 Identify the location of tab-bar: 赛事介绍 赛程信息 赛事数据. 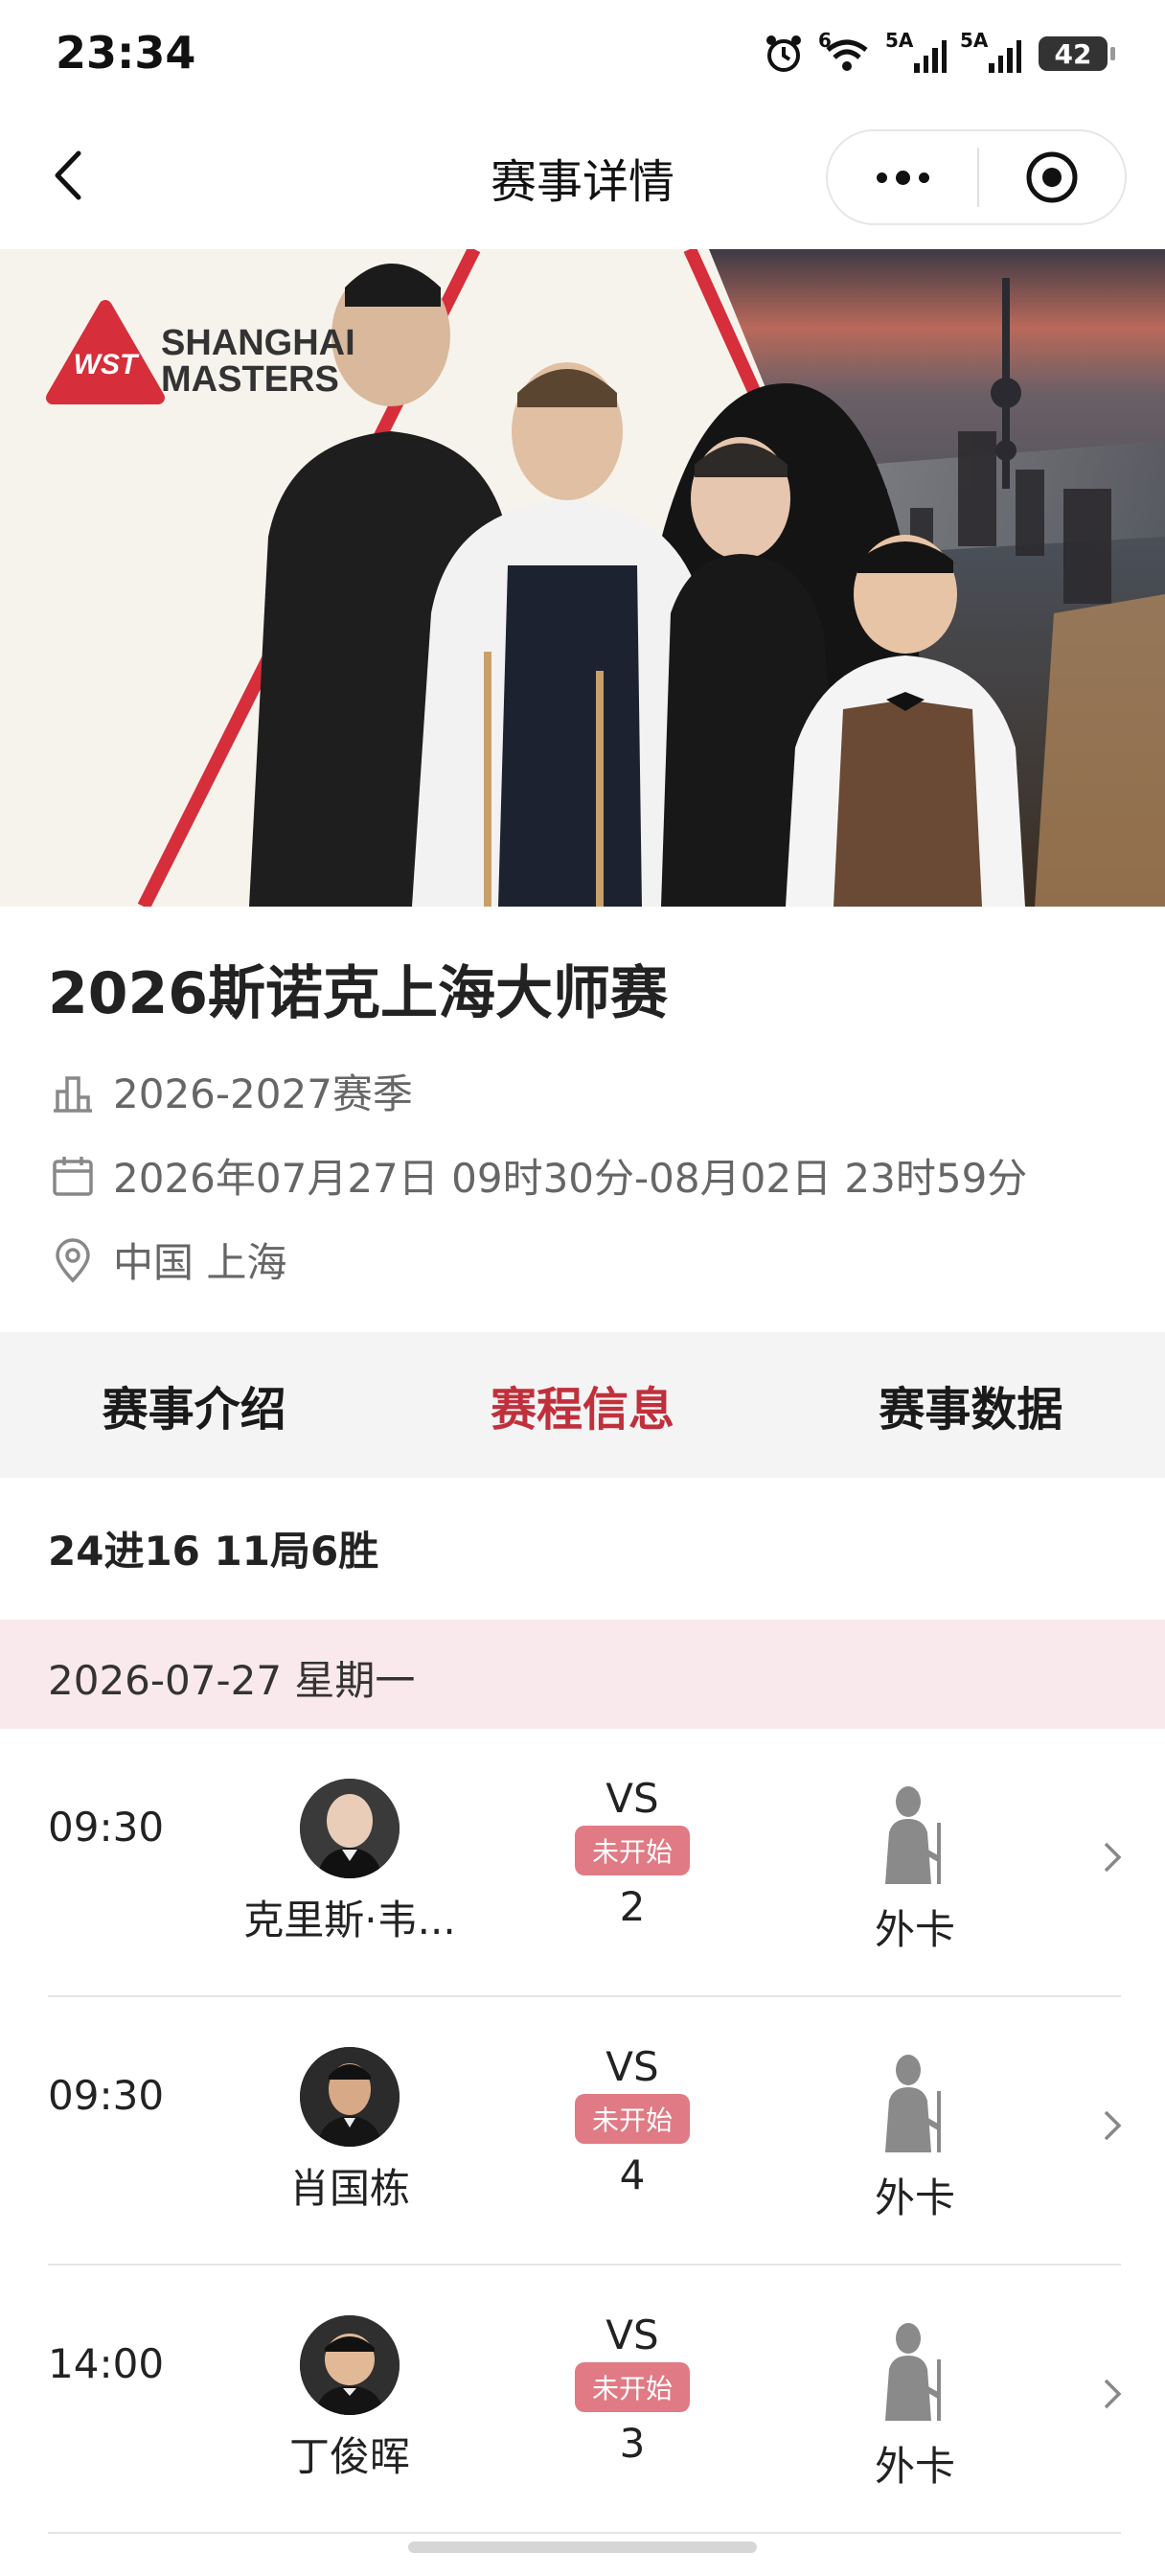
(582, 1405).